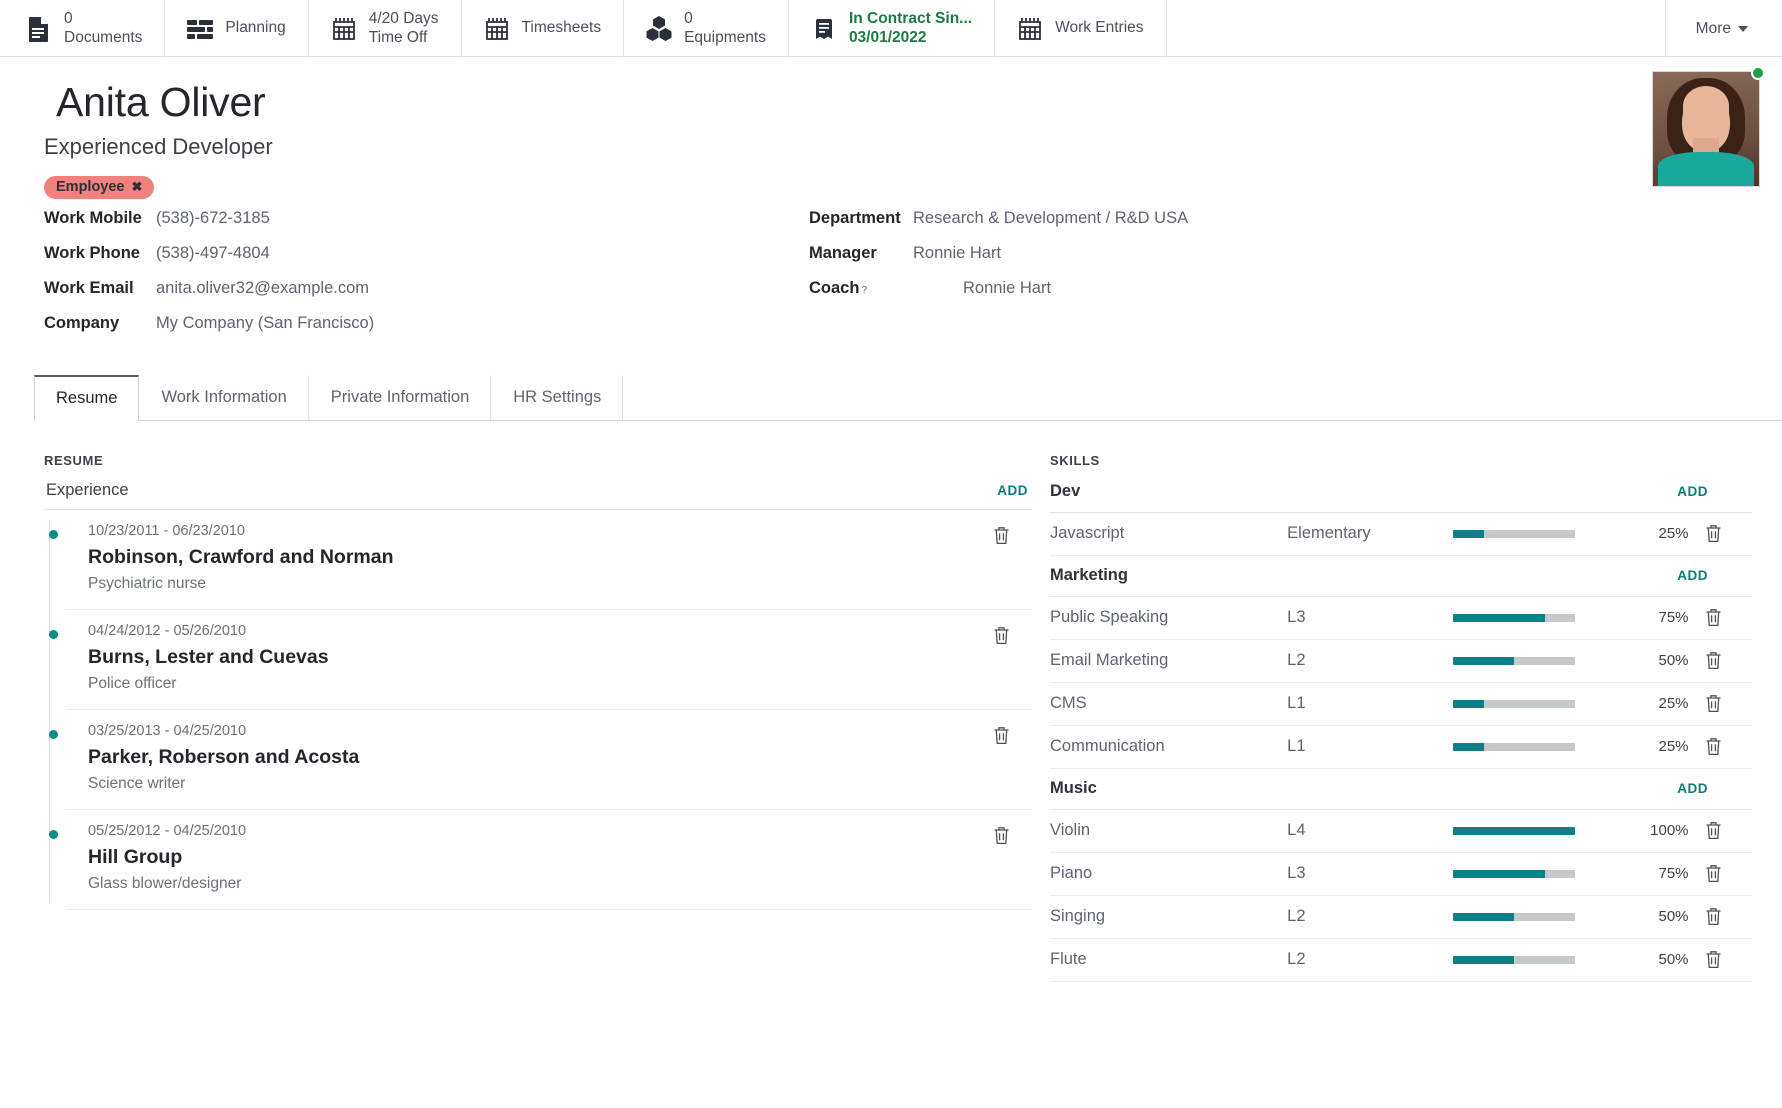 The width and height of the screenshot is (1782, 1108). What do you see at coordinates (237, 28) in the screenshot?
I see `stat-button-planning: Planning` at bounding box center [237, 28].